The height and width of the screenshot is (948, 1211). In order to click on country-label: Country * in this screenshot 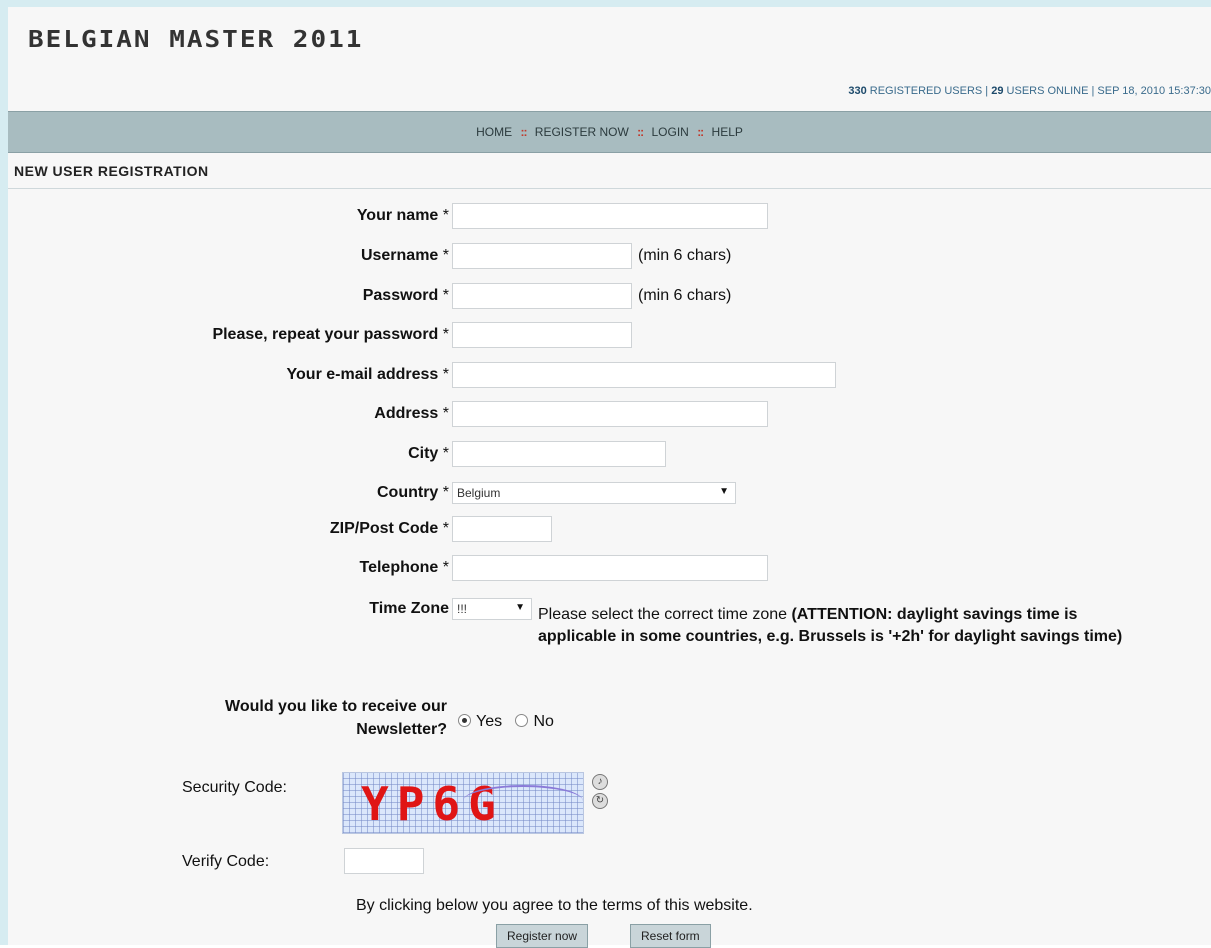, I will do `click(412, 492)`.